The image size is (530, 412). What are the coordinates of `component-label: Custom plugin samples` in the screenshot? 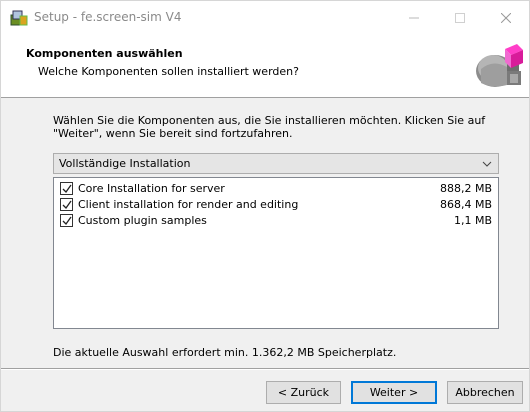 It's located at (142, 220).